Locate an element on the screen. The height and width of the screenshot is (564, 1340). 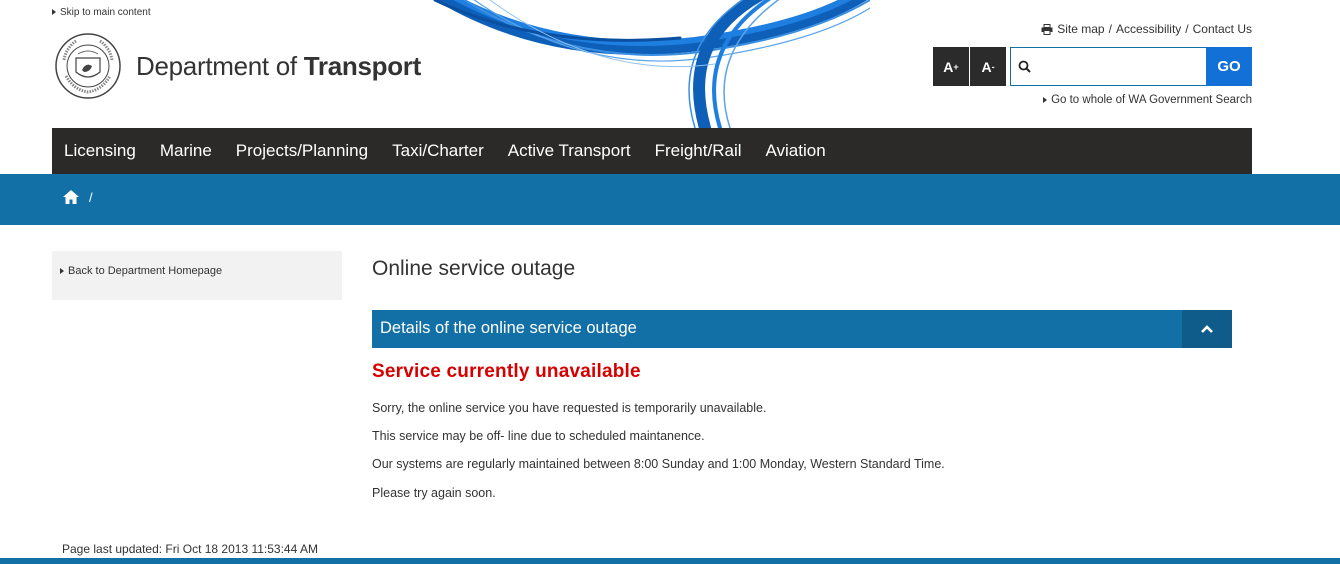
skip-to-main-label: Skip to main content is located at coordinates (105, 12).